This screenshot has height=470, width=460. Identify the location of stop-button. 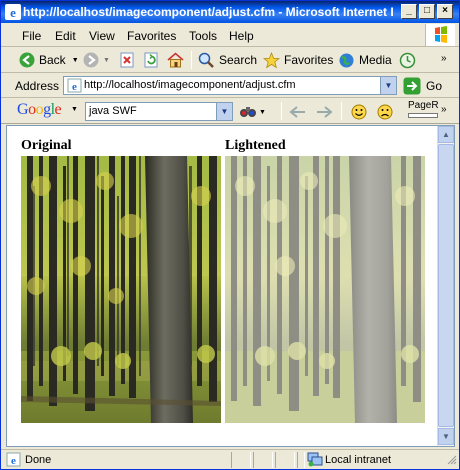
(127, 60).